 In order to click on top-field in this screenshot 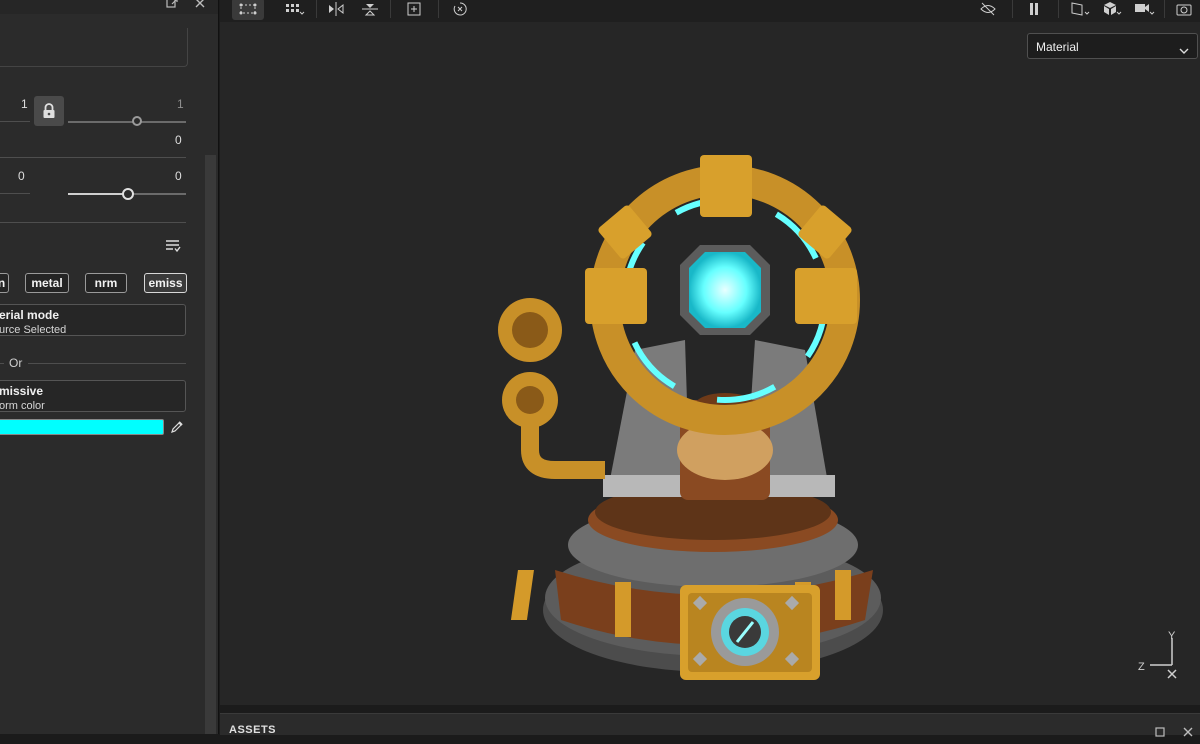, I will do `click(94, 47)`.